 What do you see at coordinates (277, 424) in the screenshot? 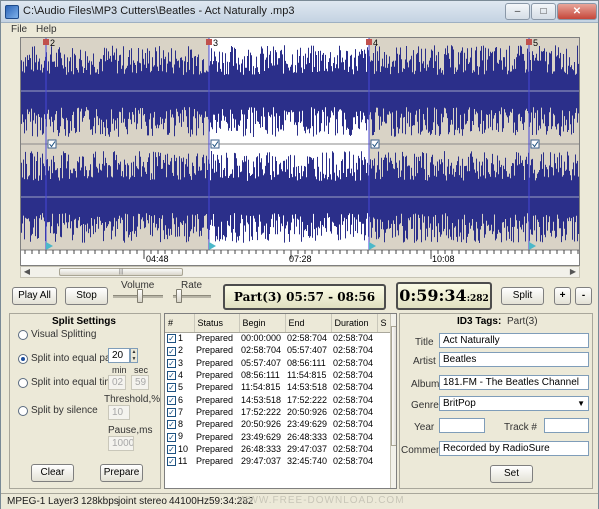
I see `table-row: ✓ 8 Prepared 20:50:926 23:49:629 02:58:704` at bounding box center [277, 424].